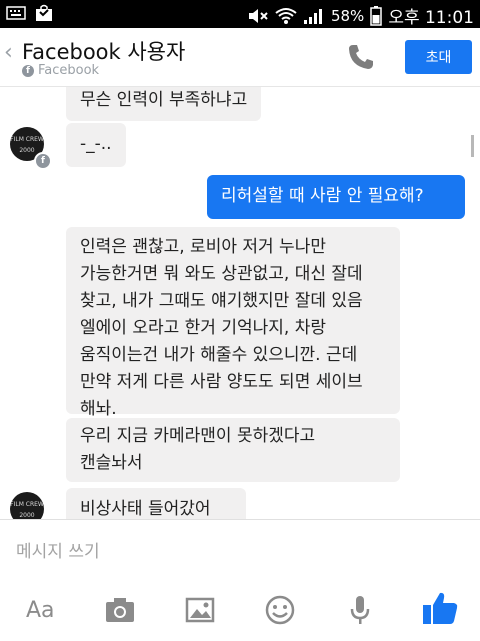  Describe the element at coordinates (27, 505) in the screenshot. I see `avatar: FILM CREW 2000` at that location.